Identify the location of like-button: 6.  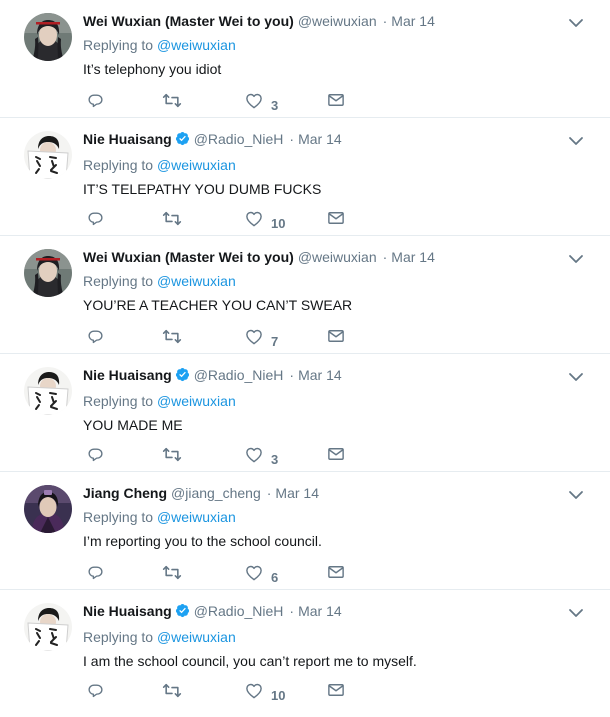
(261, 575).